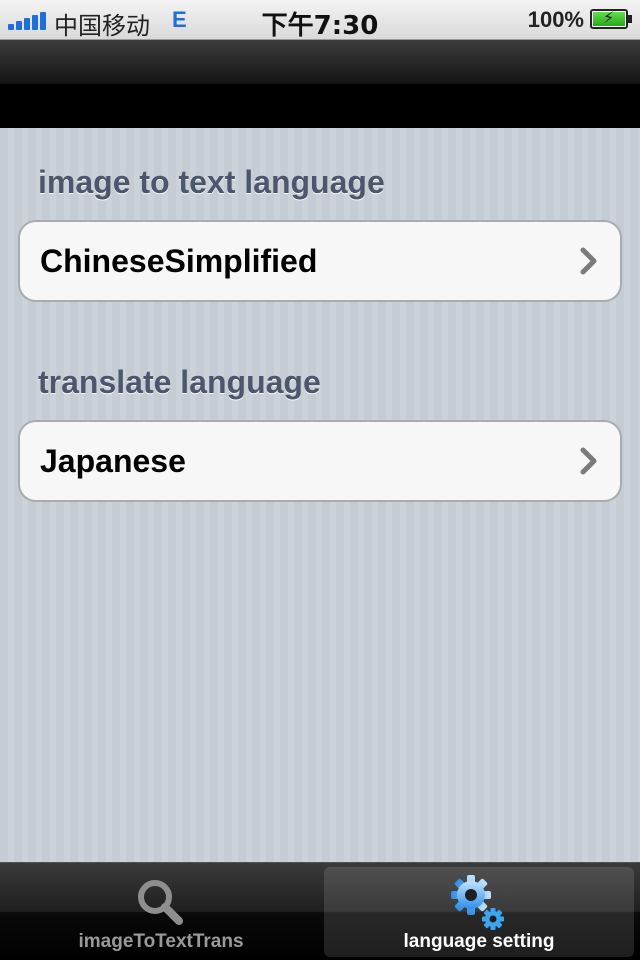 Image resolution: width=640 pixels, height=960 pixels. Describe the element at coordinates (477, 902) in the screenshot. I see `gears-icon` at that location.